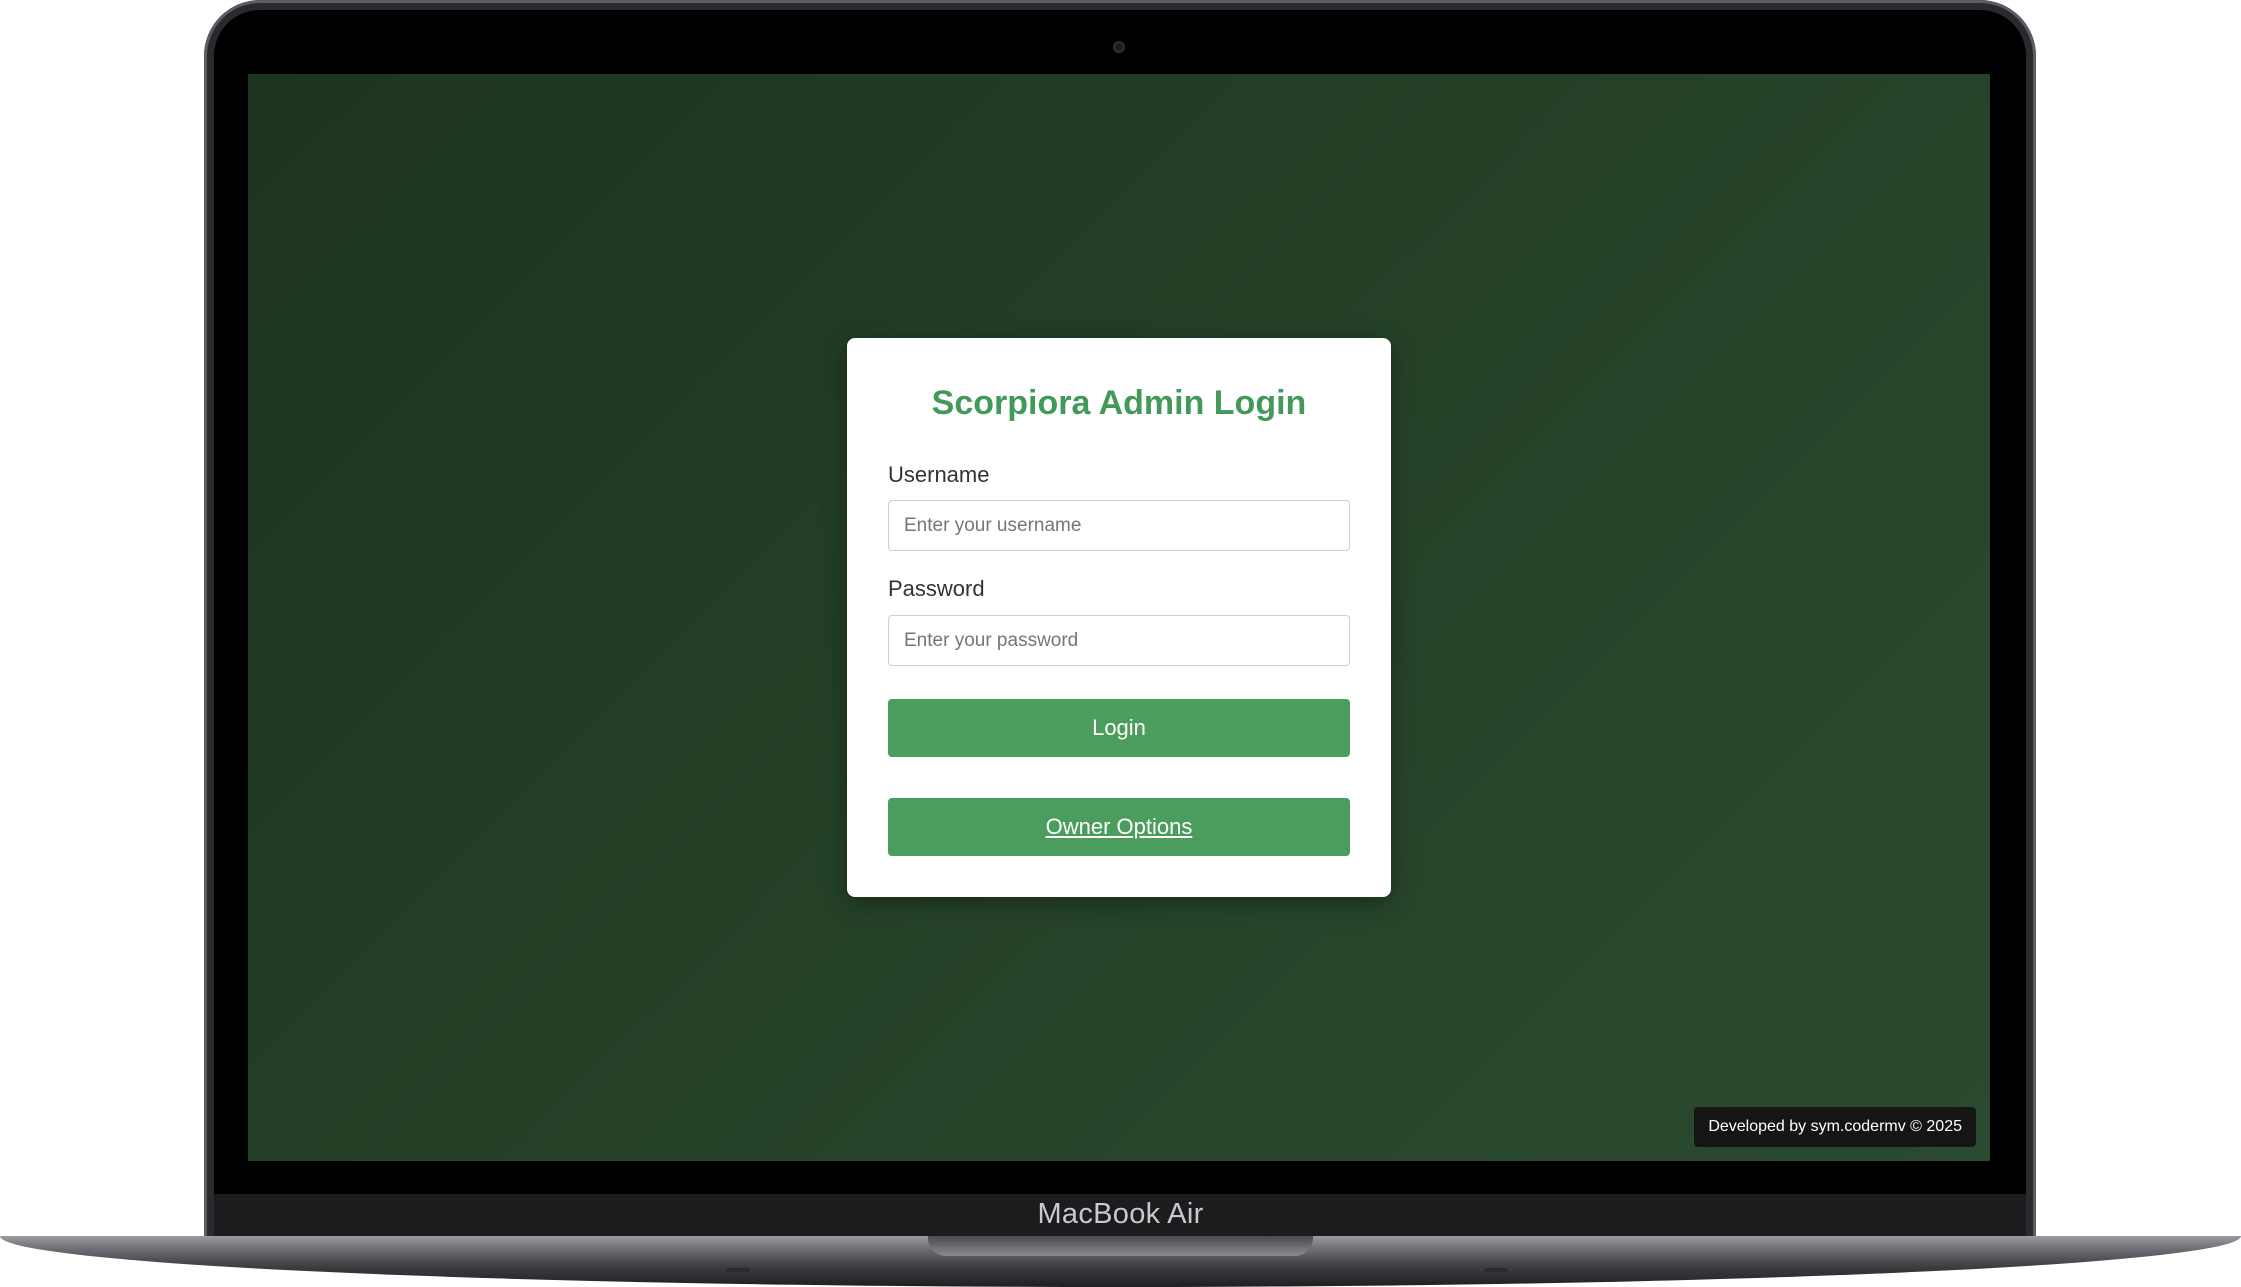  I want to click on username-label: Username, so click(939, 474).